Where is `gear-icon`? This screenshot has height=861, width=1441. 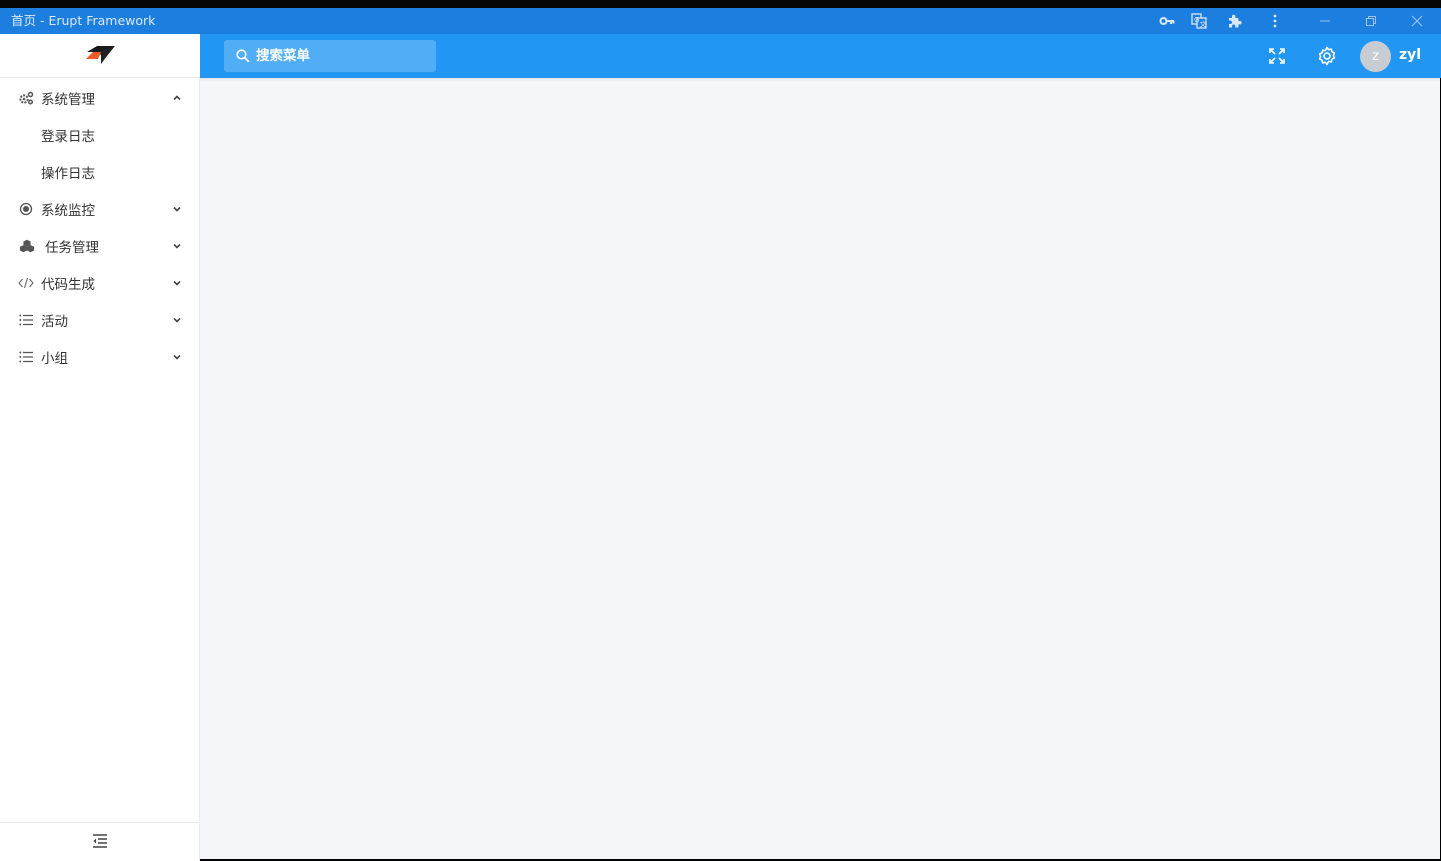
gear-icon is located at coordinates (1327, 56).